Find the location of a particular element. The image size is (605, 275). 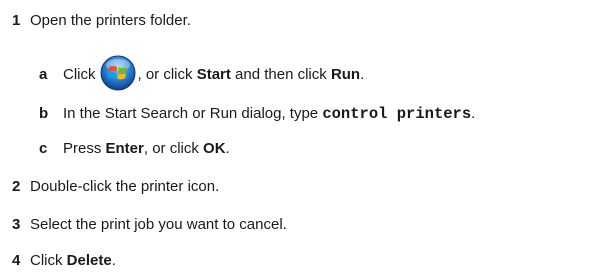

substep-c: c Press Enter, or click OK. is located at coordinates (134, 149).